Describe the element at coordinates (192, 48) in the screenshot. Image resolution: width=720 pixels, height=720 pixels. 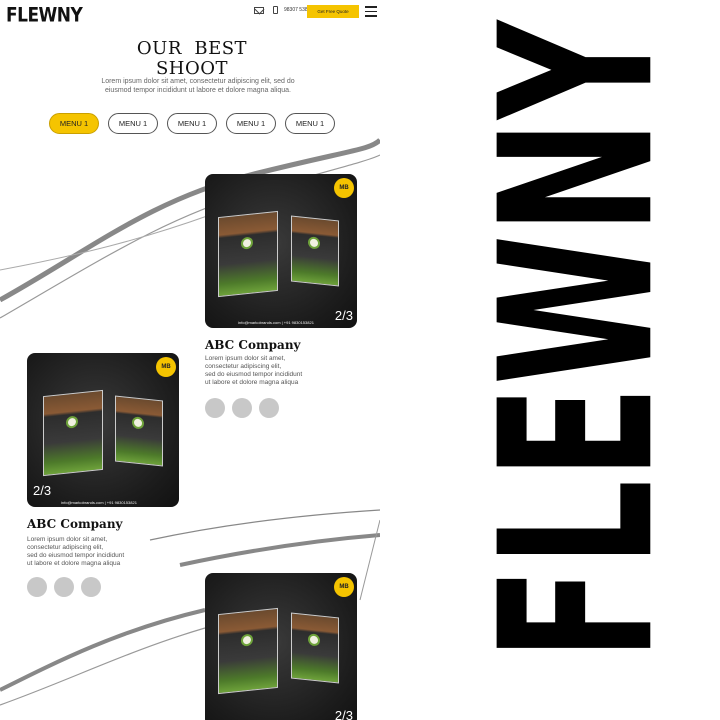
I see `page-title-line1: OUR BEST` at that location.